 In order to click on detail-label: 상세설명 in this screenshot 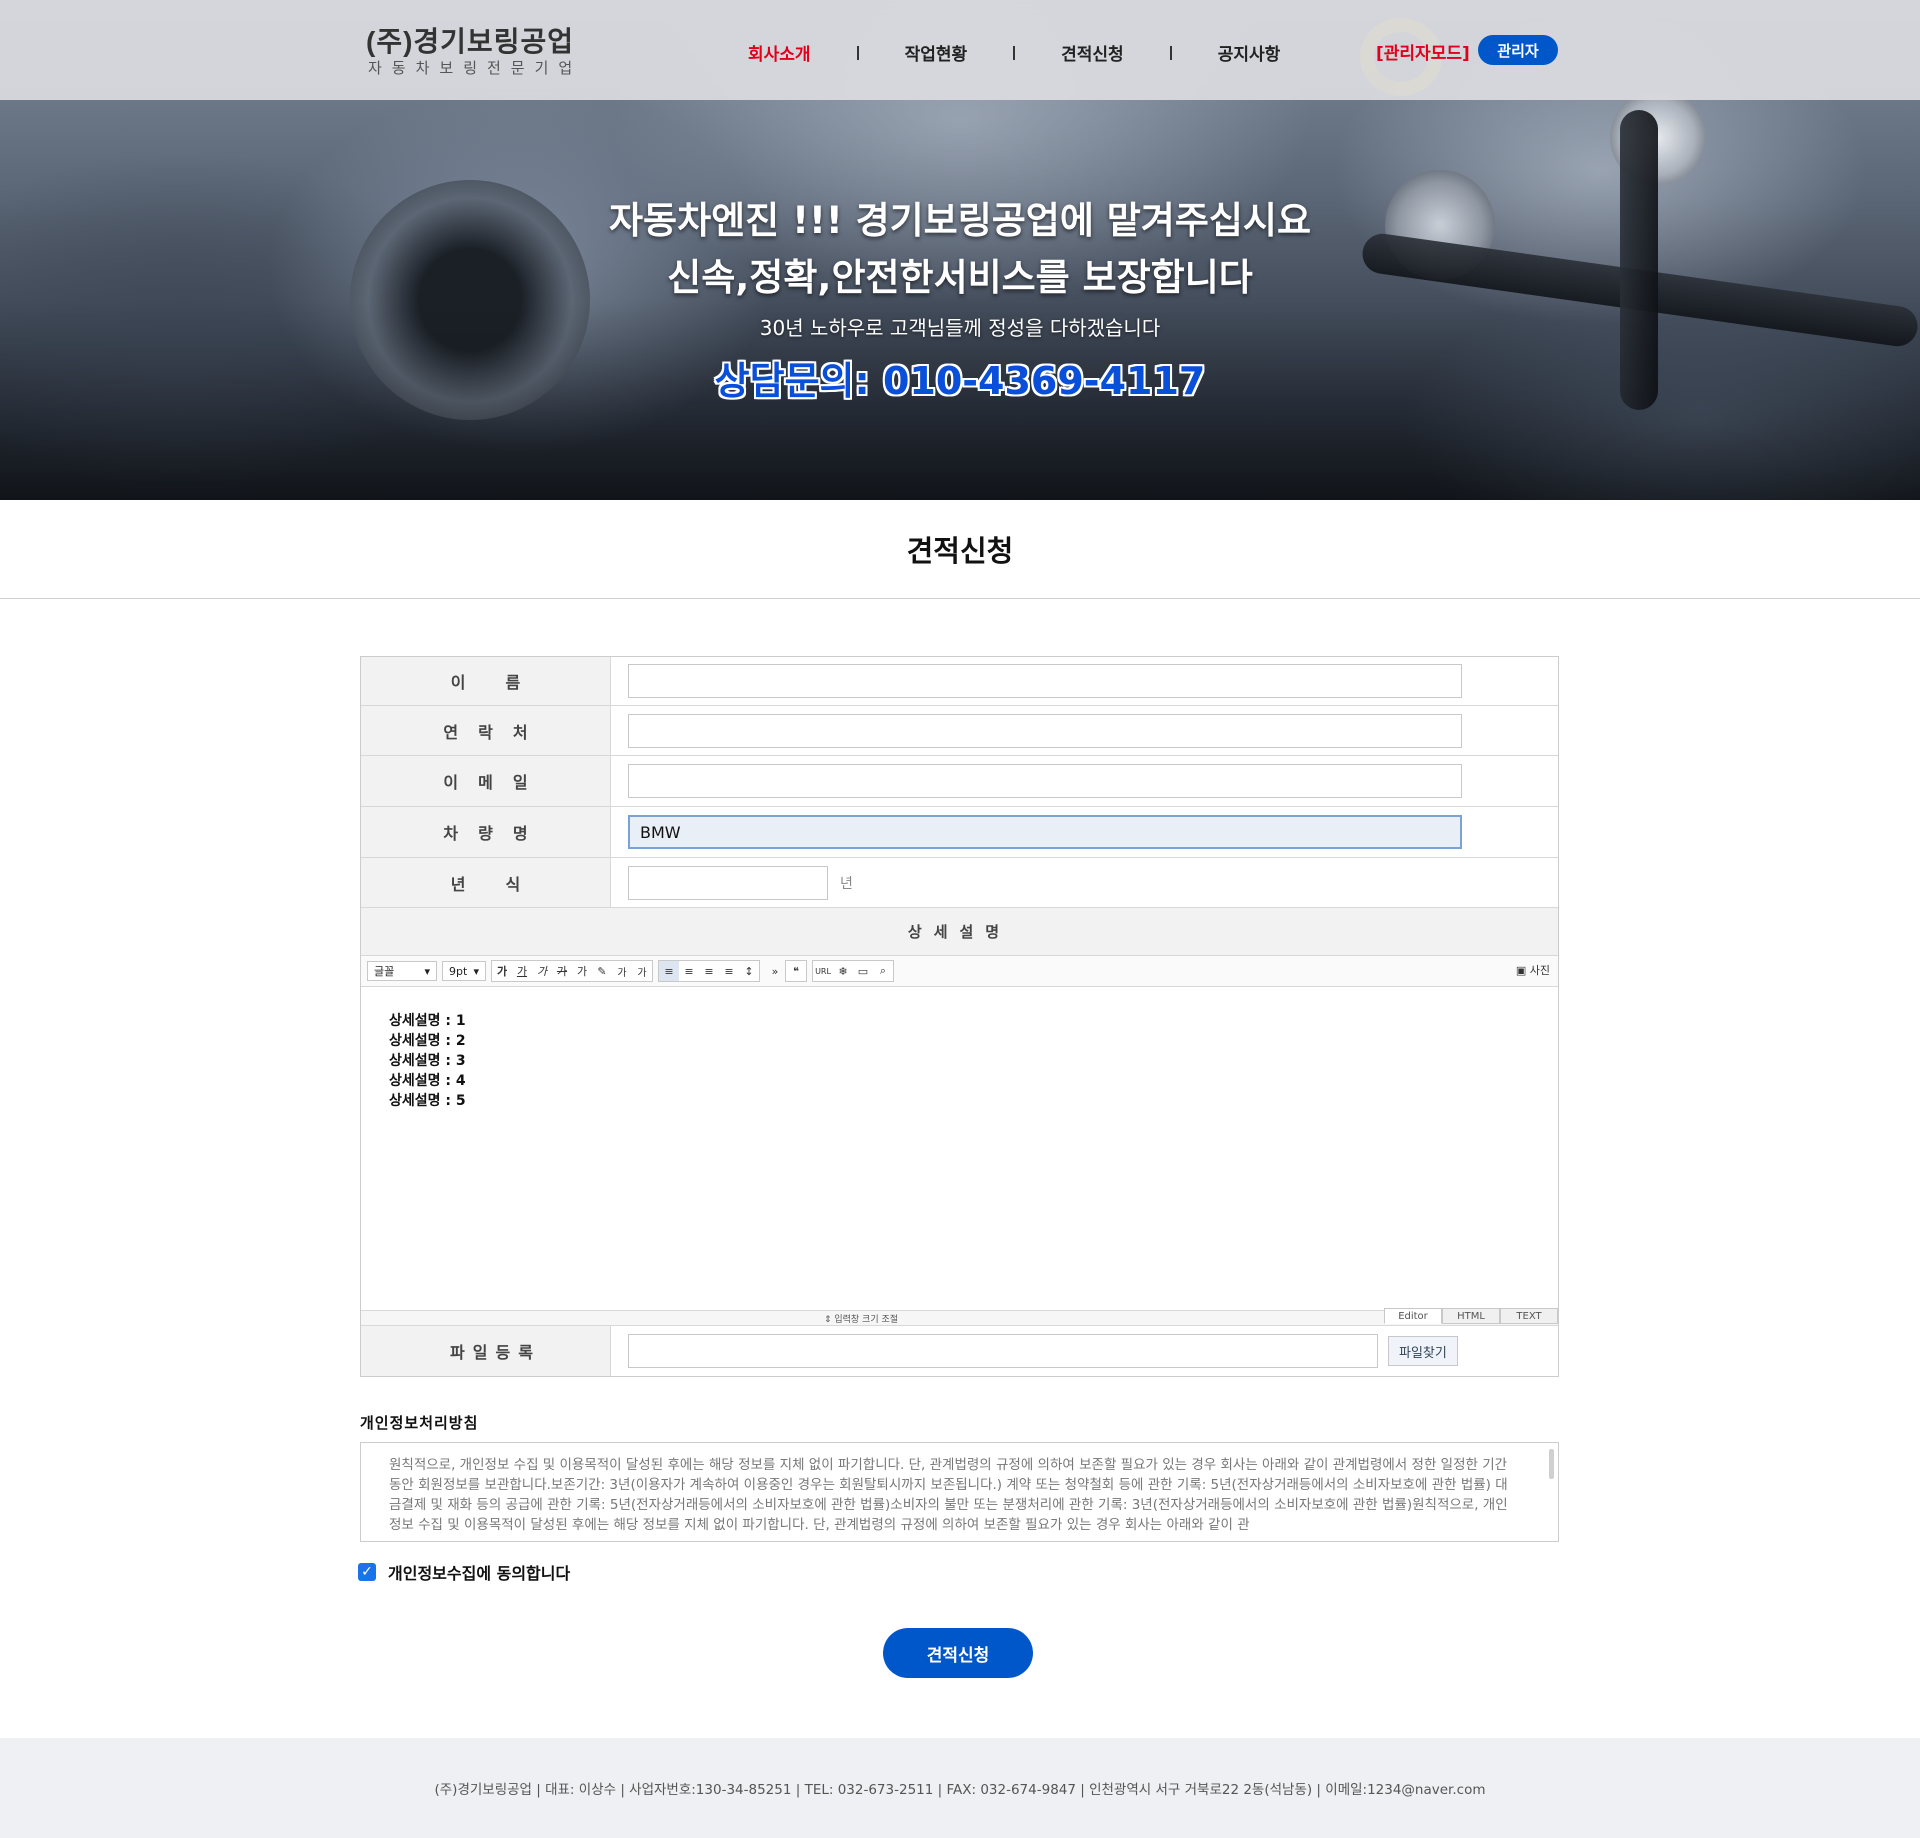, I will do `click(959, 932)`.